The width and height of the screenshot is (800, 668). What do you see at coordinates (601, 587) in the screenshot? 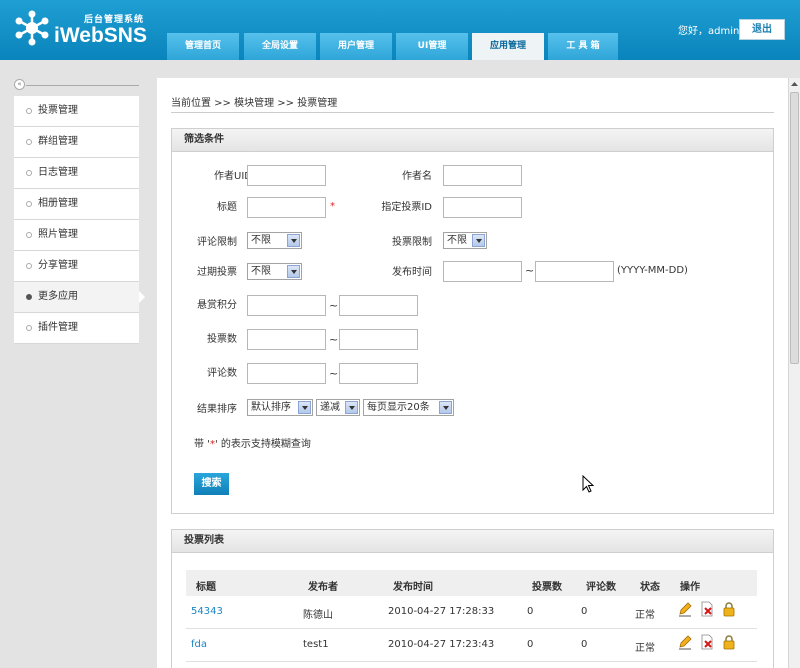
I see `column-header-comments: 评论数` at bounding box center [601, 587].